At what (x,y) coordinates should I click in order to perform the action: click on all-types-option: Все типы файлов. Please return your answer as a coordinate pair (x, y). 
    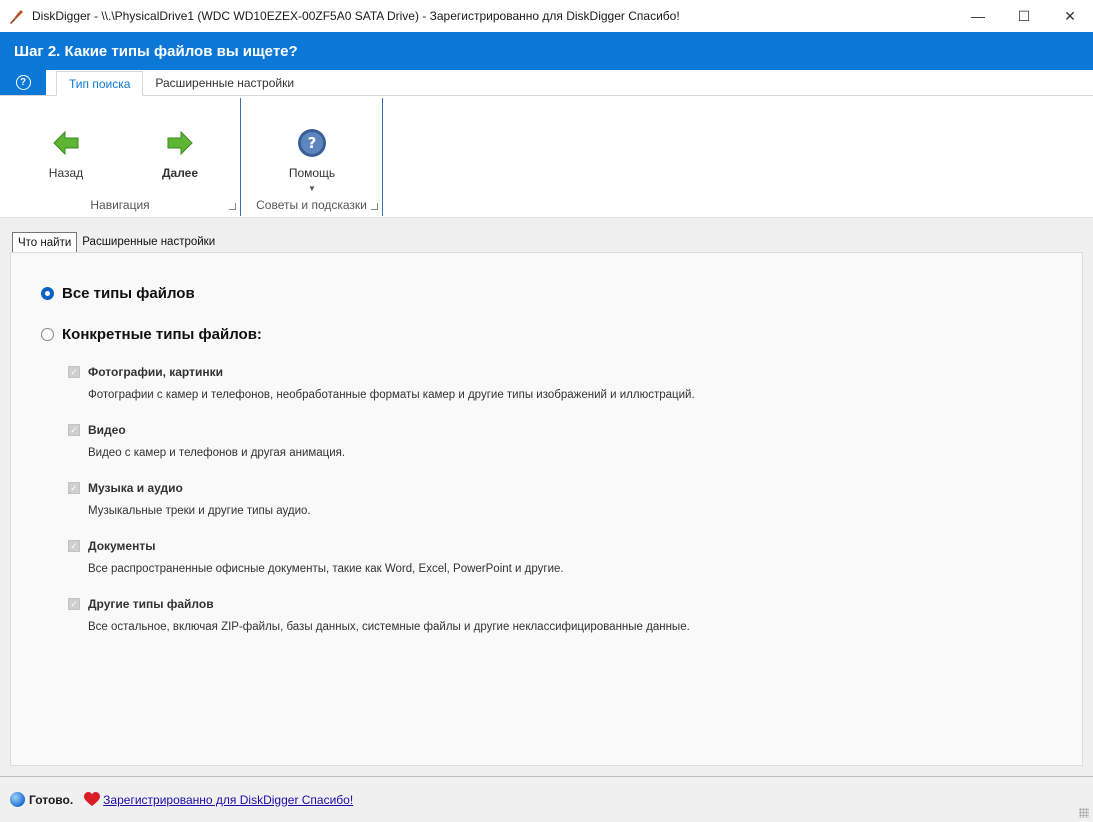
    Looking at the image, I should click on (118, 293).